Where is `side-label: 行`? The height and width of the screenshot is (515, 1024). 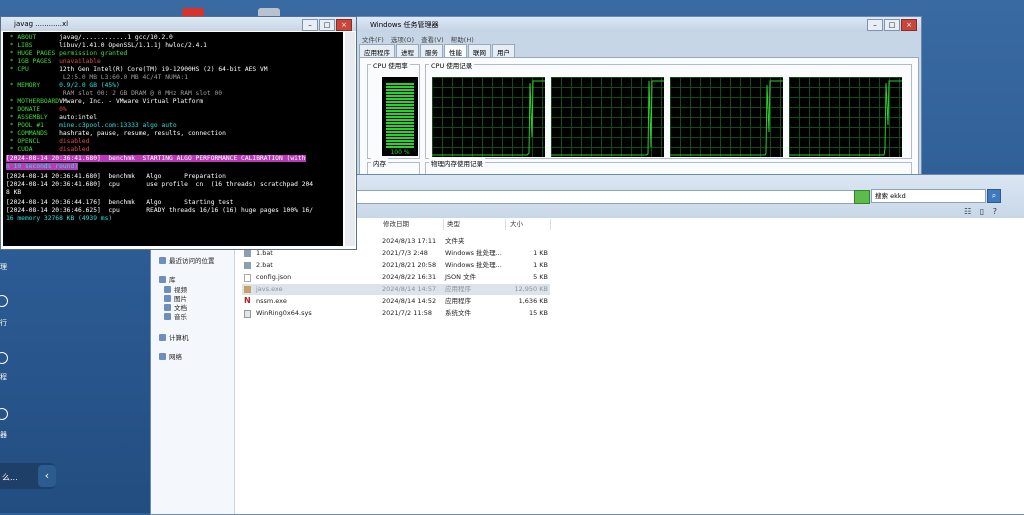 side-label: 行 is located at coordinates (3, 323).